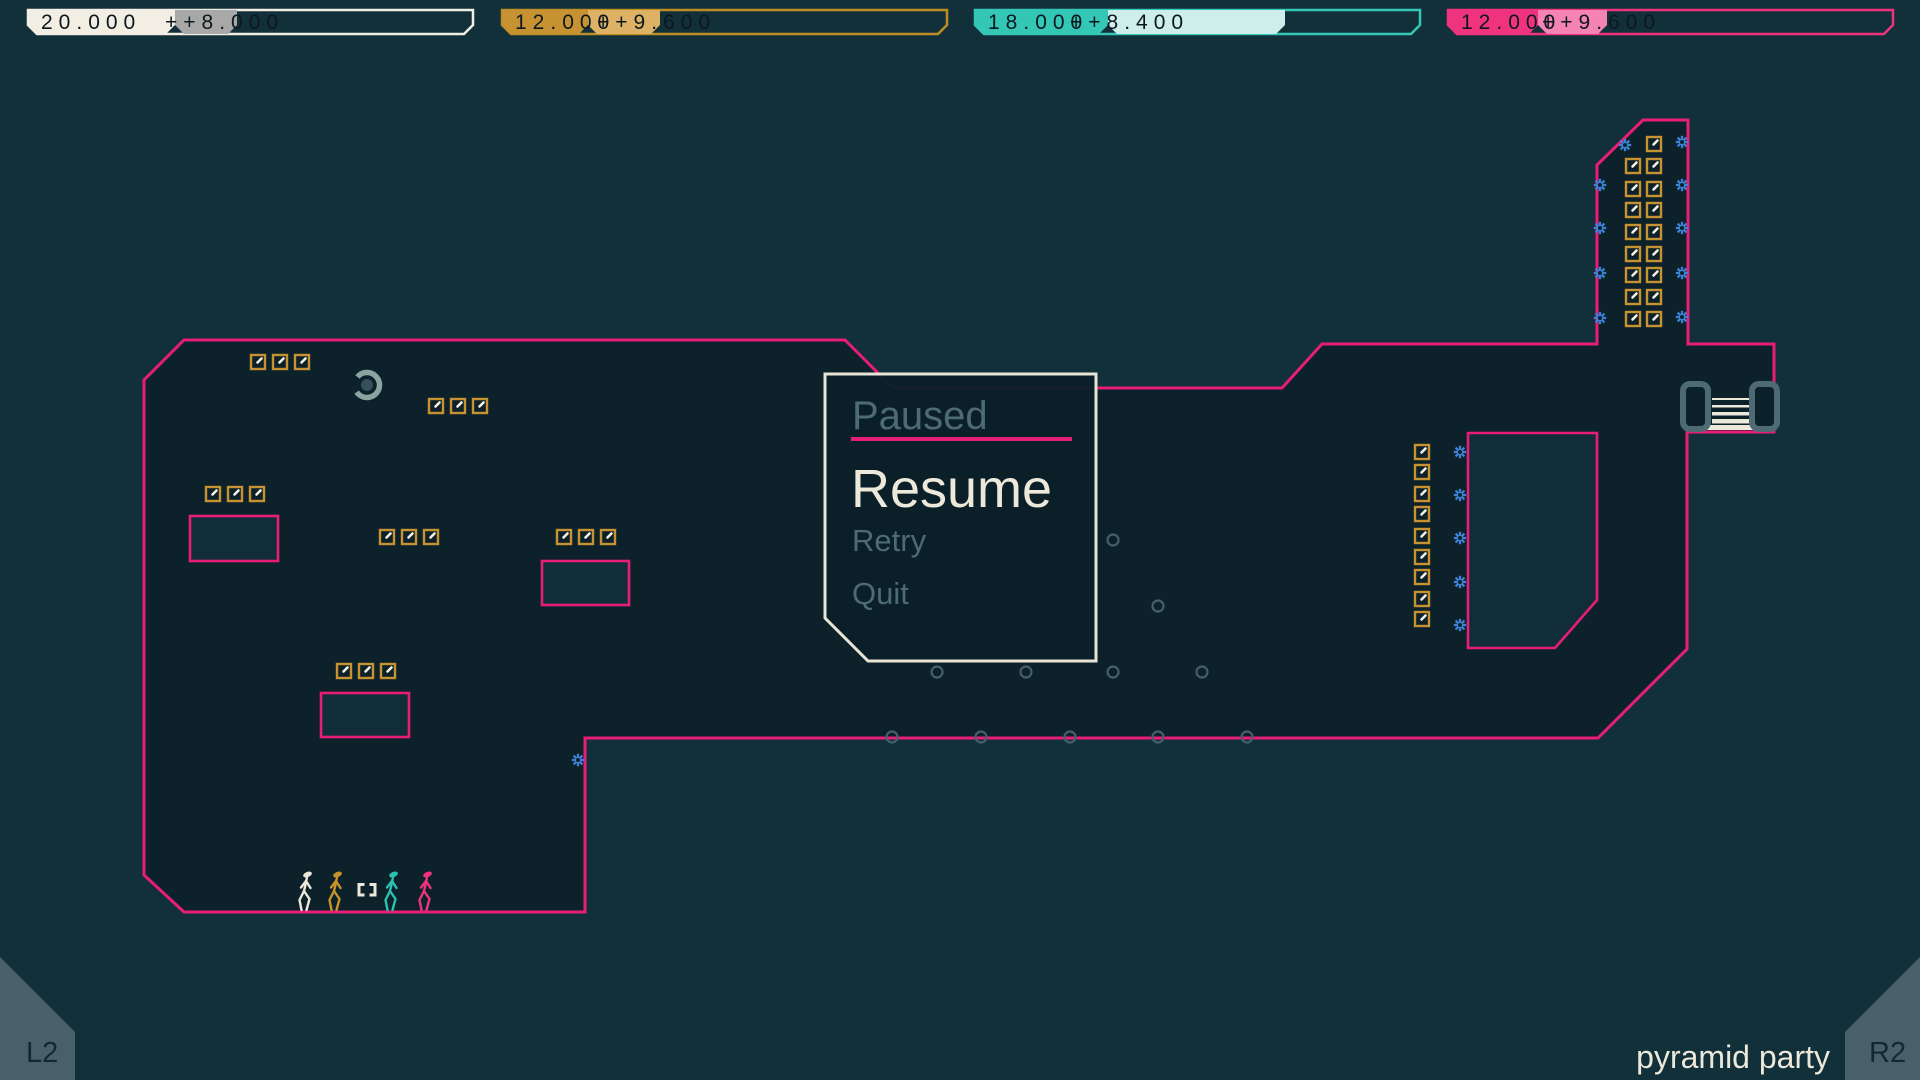 Image resolution: width=1920 pixels, height=1080 pixels. I want to click on pause-menu: Paused Resume Retry Quit, so click(960, 517).